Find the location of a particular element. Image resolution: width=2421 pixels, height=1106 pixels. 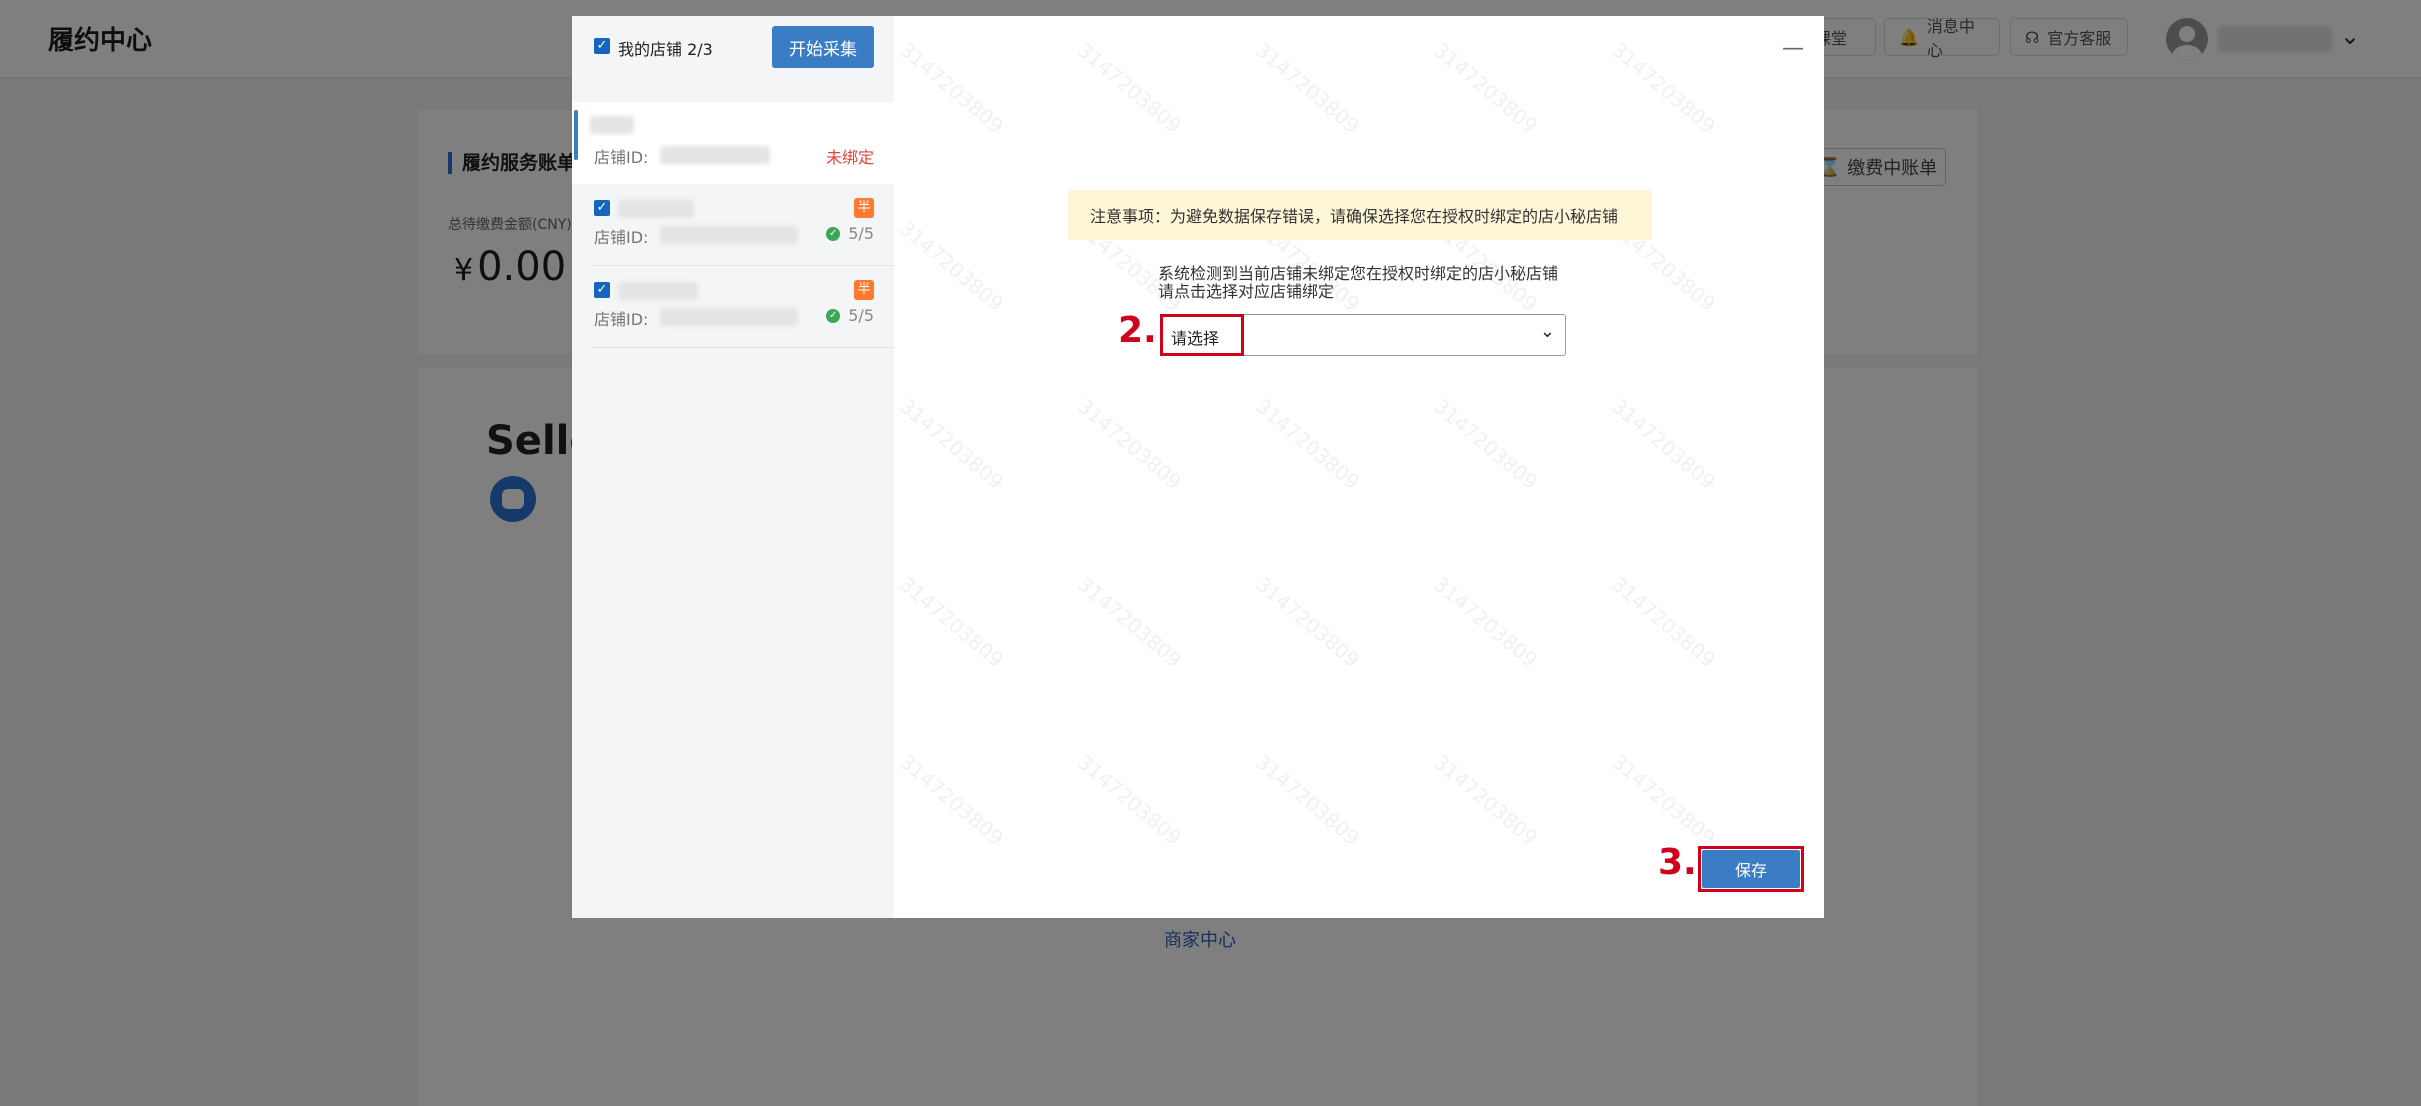

detect-message-line2: 请点击选择对应店铺绑定 is located at coordinates (1246, 291).